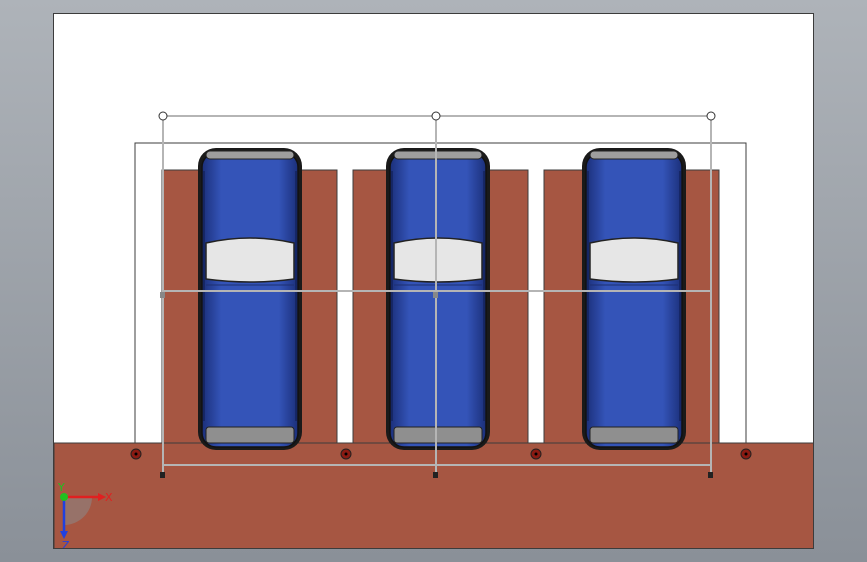 The width and height of the screenshot is (867, 562). What do you see at coordinates (109, 497) in the screenshot?
I see `triad-x-label: X` at bounding box center [109, 497].